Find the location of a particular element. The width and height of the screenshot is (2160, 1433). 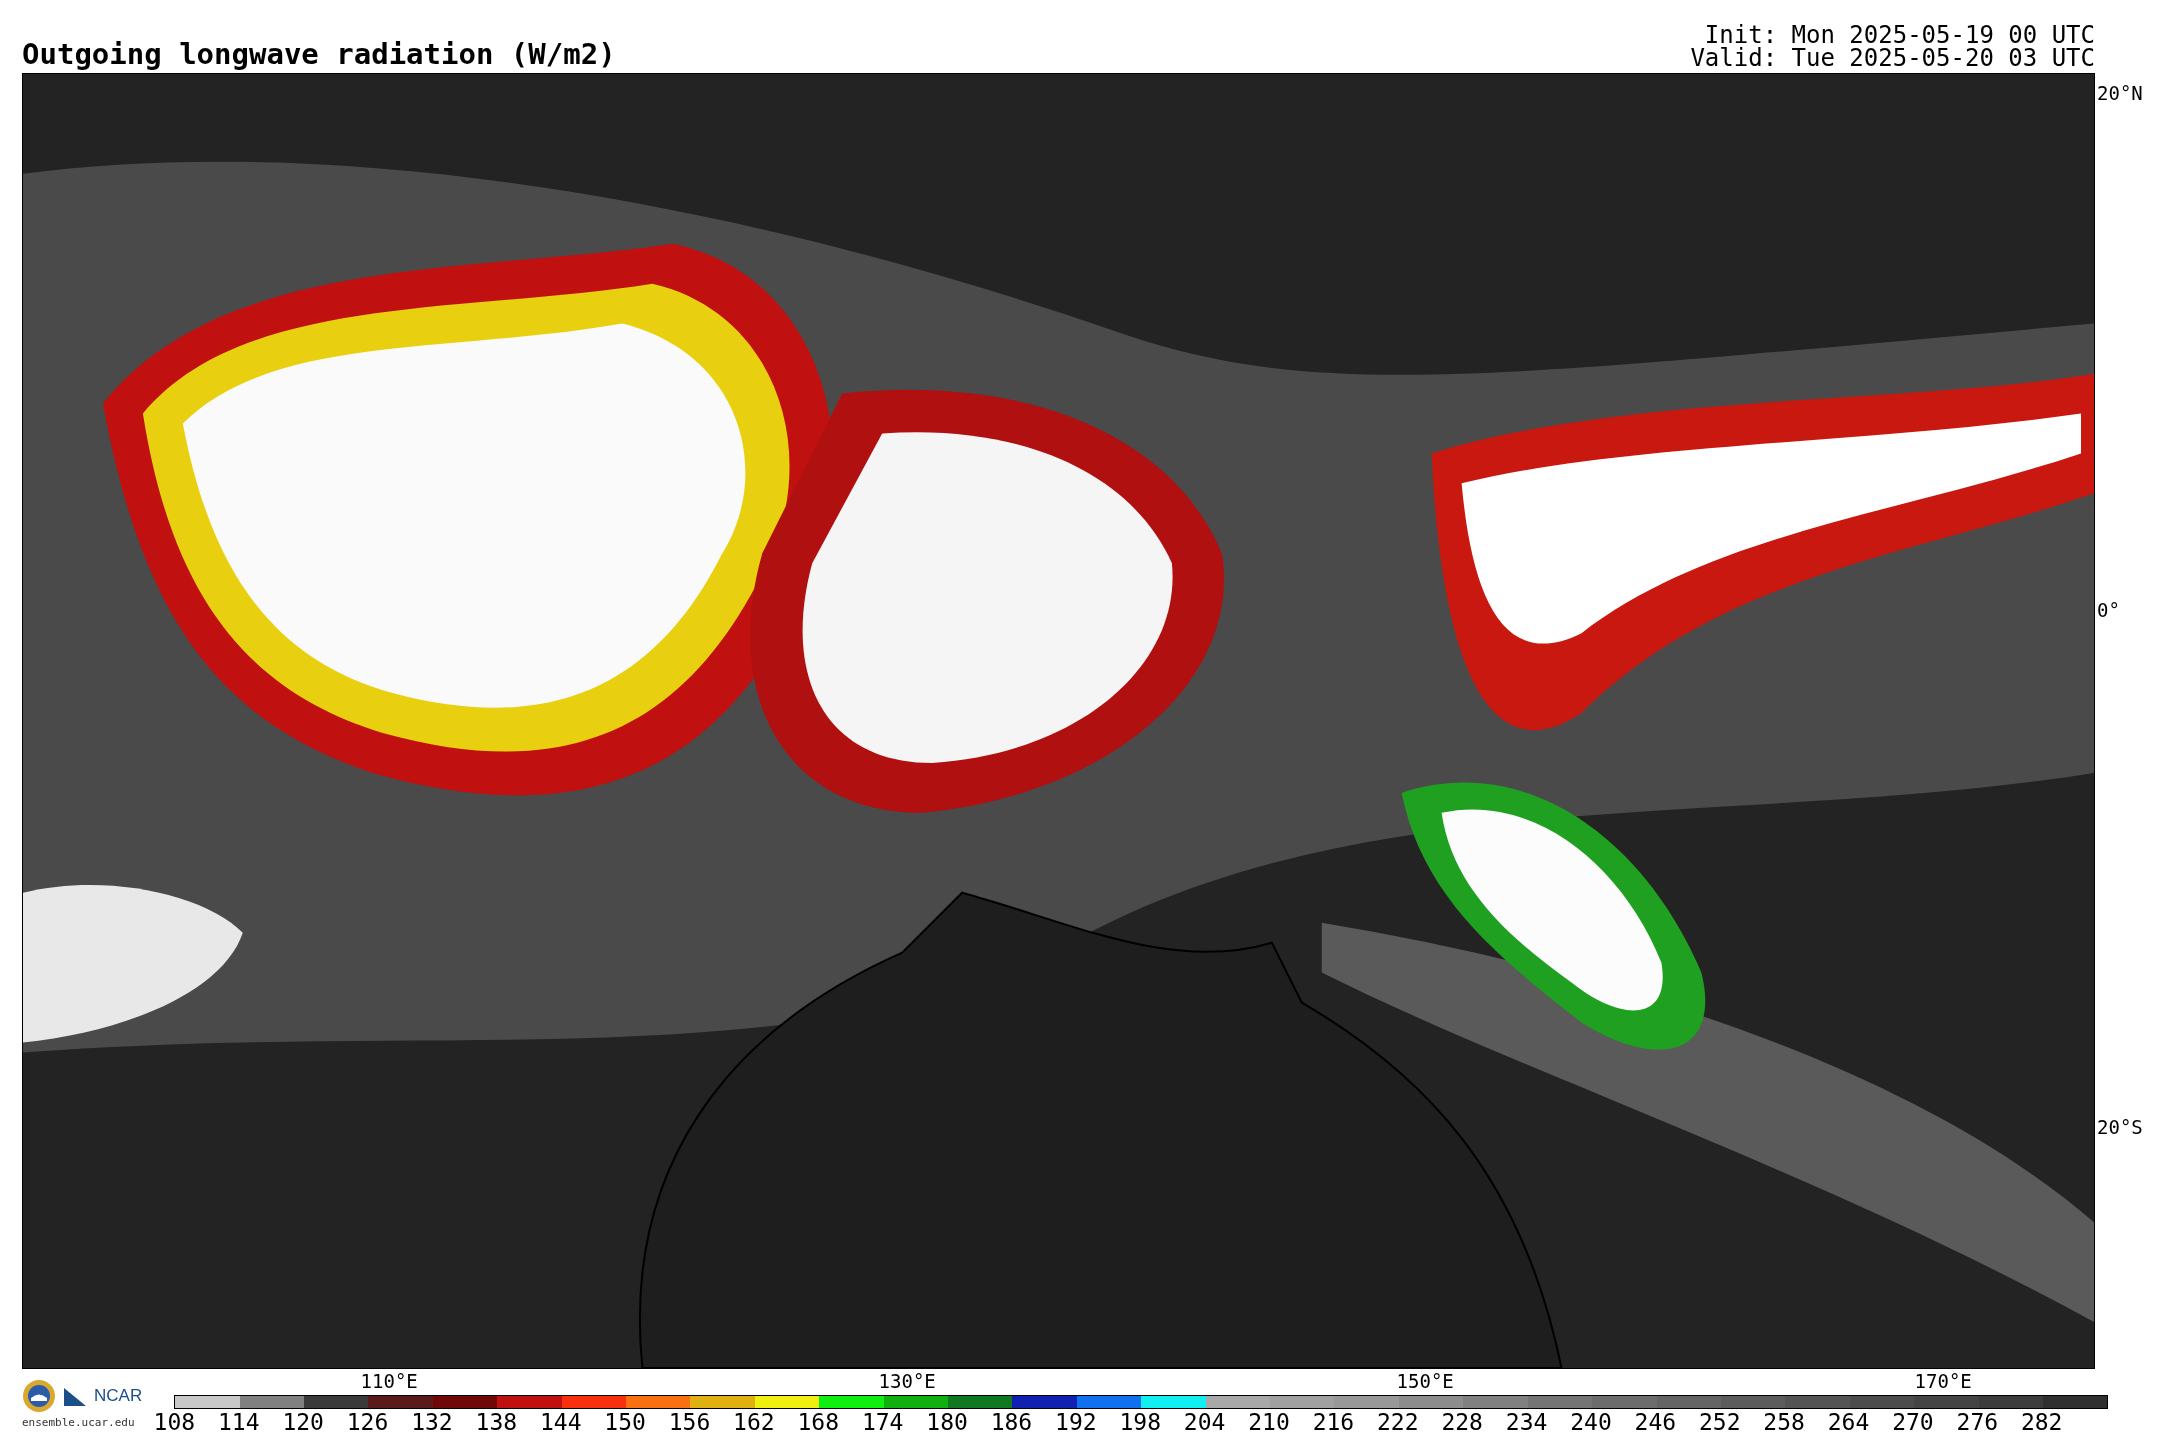

scale-value: 168 is located at coordinates (818, 1421).